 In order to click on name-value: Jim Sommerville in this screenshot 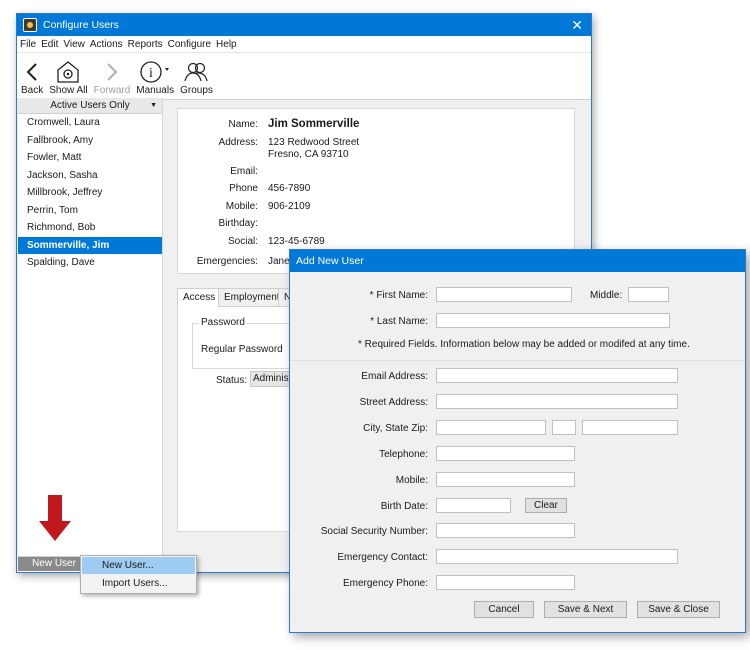, I will do `click(314, 124)`.